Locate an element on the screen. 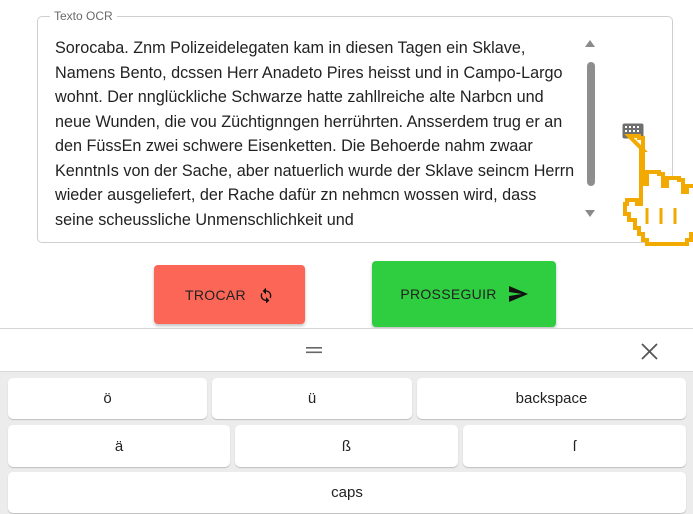 The height and width of the screenshot is (514, 693). key-o-umlaut: ö is located at coordinates (107, 398).